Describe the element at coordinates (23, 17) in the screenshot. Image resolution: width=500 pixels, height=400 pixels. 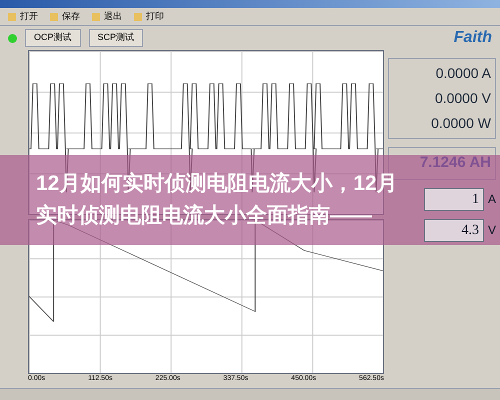
I see `toolbar-button: 打开` at that location.